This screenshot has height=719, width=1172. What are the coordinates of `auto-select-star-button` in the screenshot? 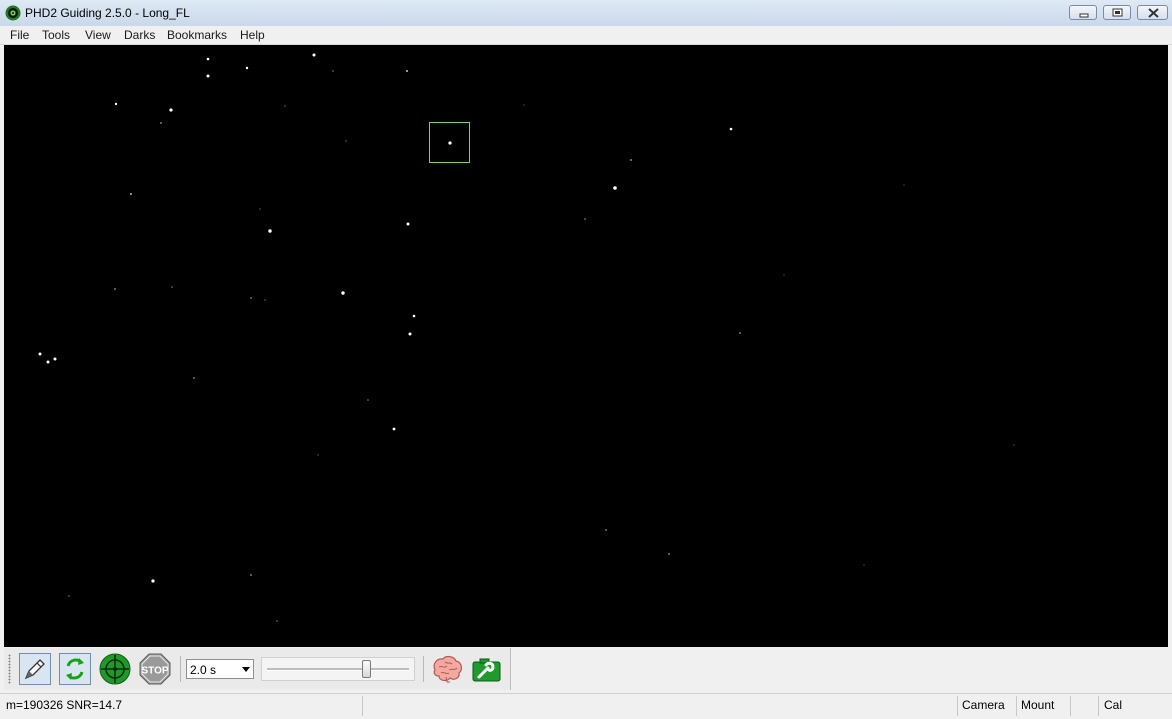 It's located at (75, 669).